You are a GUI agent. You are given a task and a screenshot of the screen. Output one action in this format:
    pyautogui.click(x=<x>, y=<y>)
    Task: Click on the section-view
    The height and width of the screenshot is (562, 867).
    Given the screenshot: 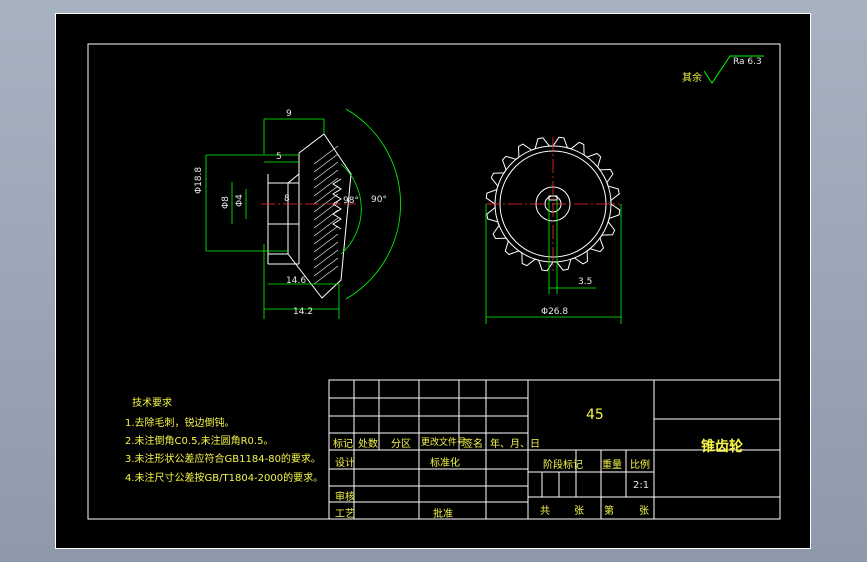 What is the action you would take?
    pyautogui.click(x=303, y=213)
    